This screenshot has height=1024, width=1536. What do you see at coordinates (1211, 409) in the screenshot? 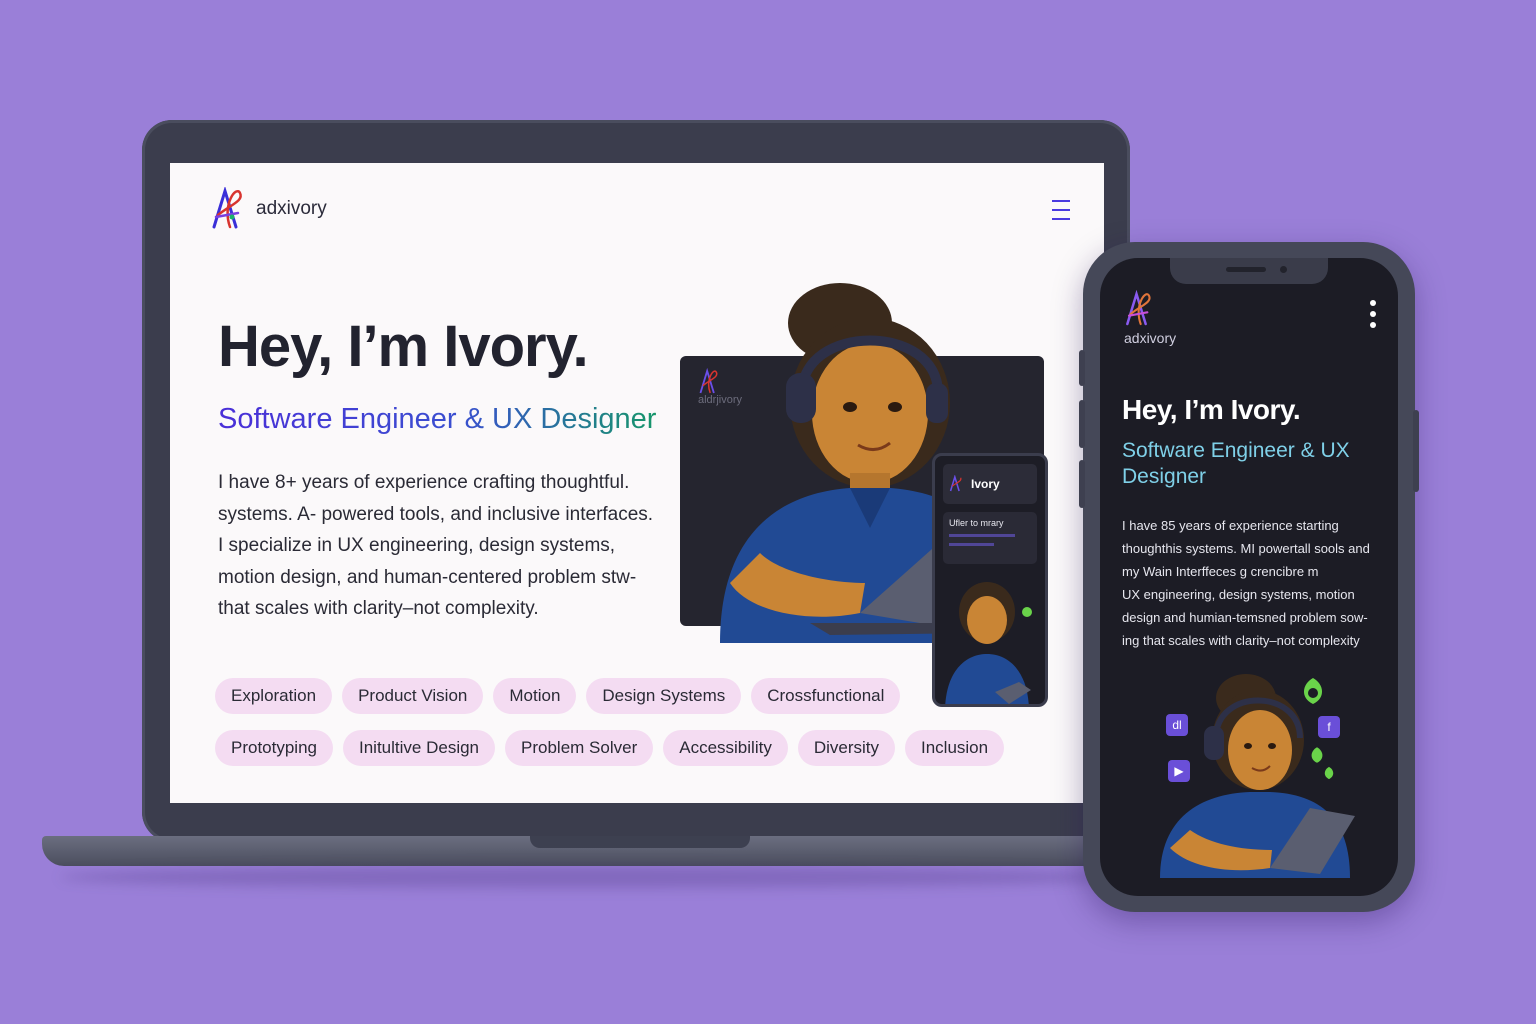
I see `mobile-page-title: Hey, I’m Ivory.` at bounding box center [1211, 409].